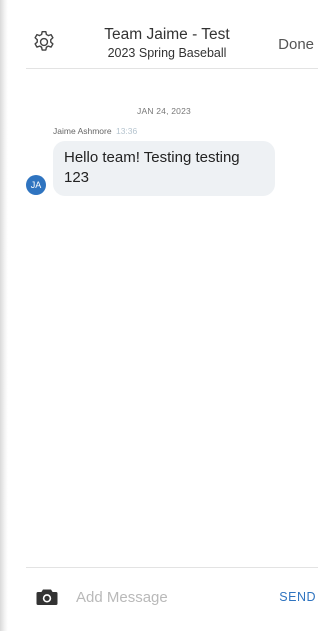 The width and height of the screenshot is (328, 631). I want to click on message-author: Jaime Ashmore, so click(82, 131).